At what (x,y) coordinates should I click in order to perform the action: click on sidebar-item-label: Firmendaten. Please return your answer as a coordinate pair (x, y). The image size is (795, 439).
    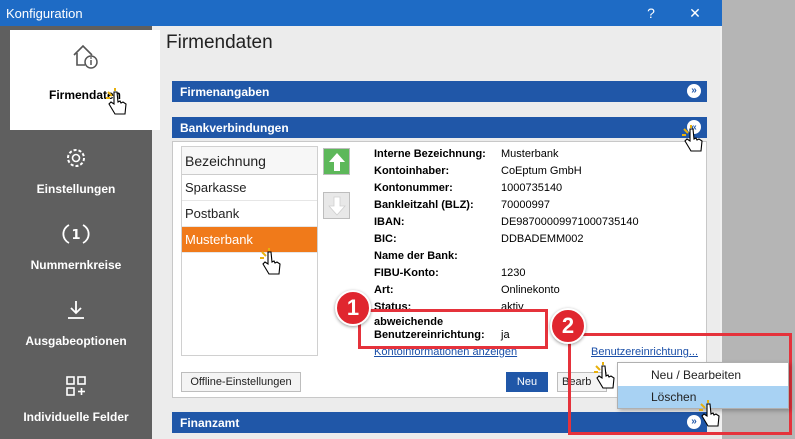
    Looking at the image, I should click on (84, 95).